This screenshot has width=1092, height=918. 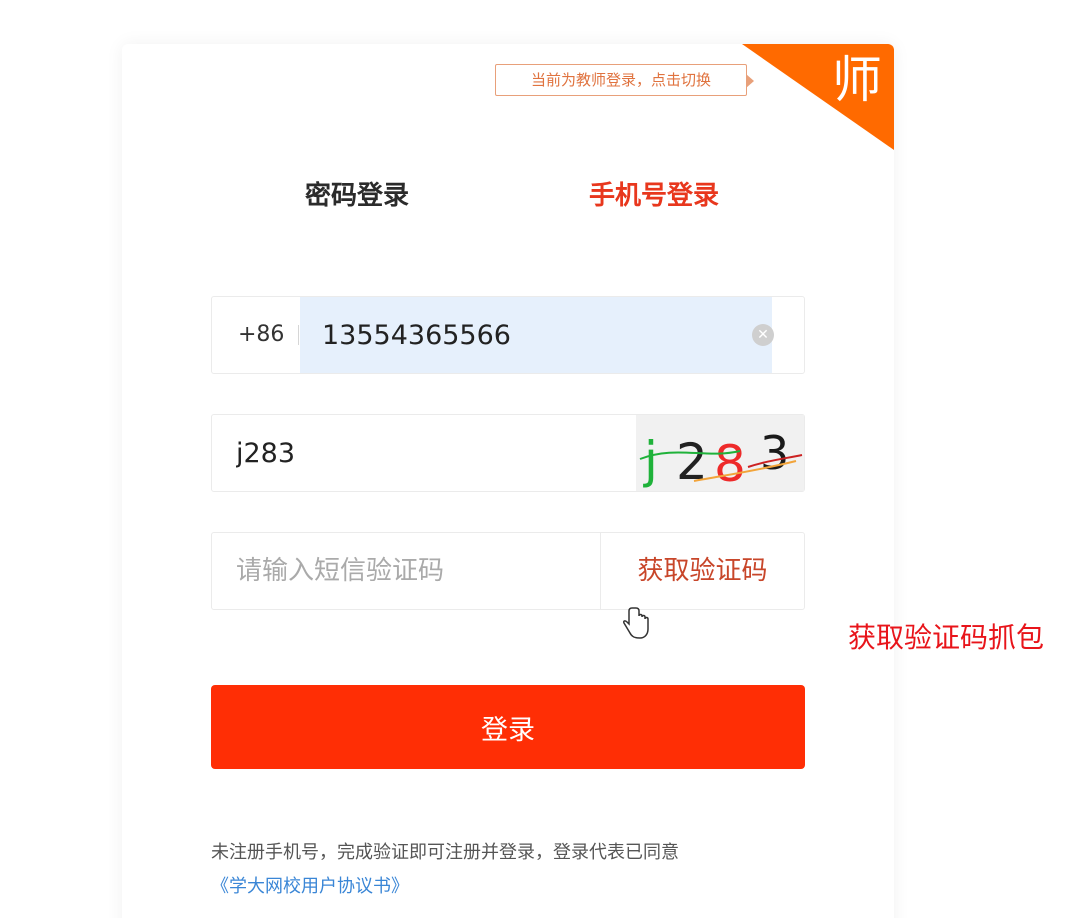 What do you see at coordinates (624, 80) in the screenshot?
I see `switch-login-role-tip: 当前为教师登录，点击切换` at bounding box center [624, 80].